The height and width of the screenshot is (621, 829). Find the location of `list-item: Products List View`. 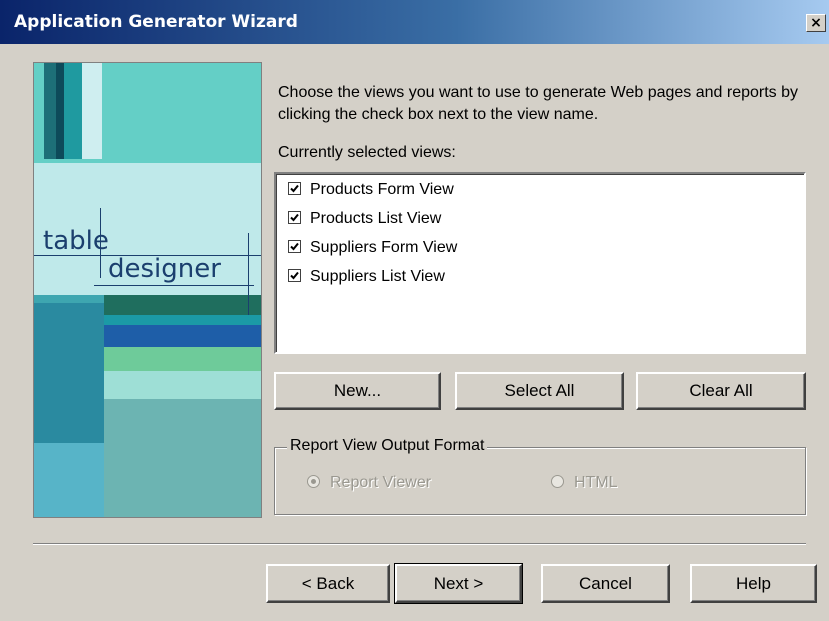

list-item: Products List View is located at coordinates (364, 219).